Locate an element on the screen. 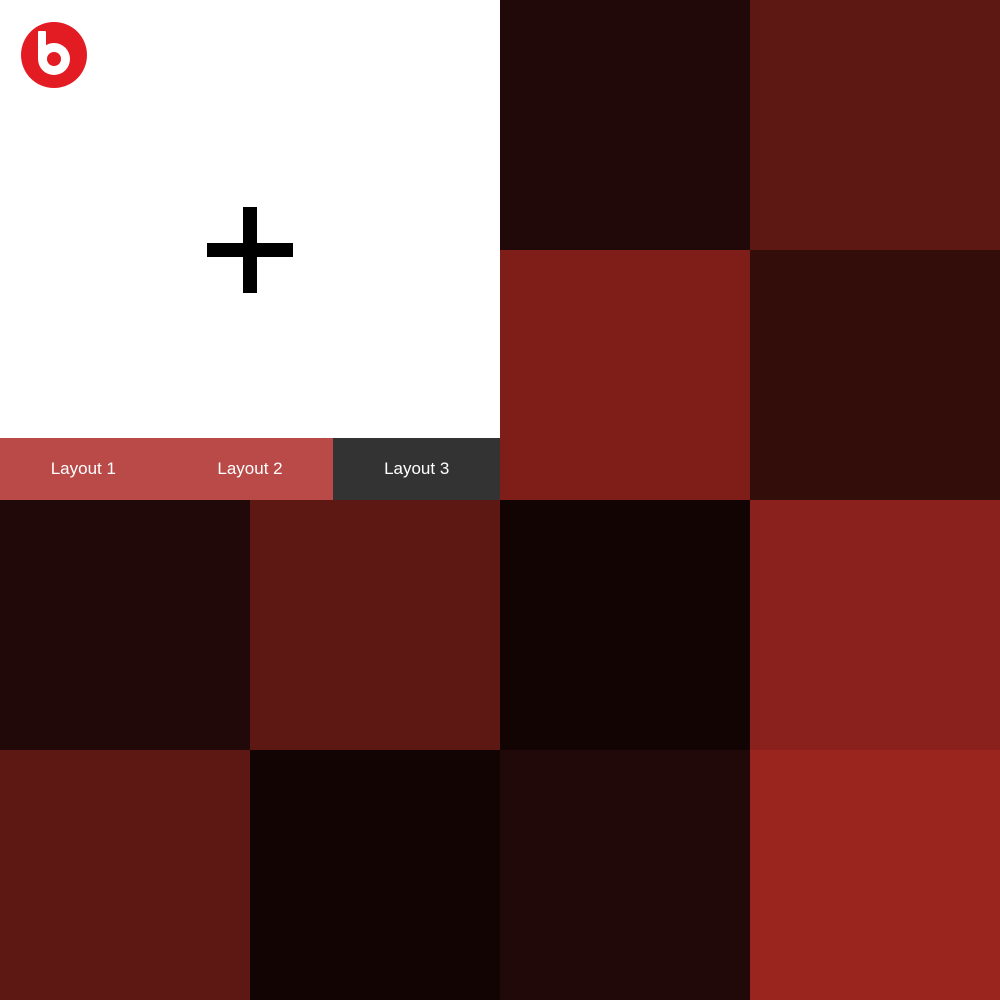  tile-r3-c2 is located at coordinates (375, 625).